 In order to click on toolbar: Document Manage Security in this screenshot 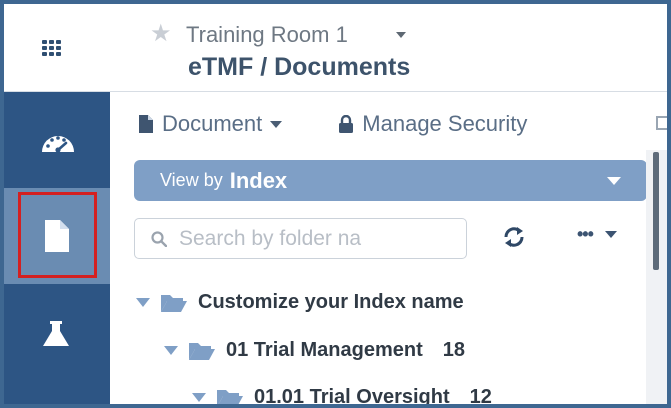, I will do `click(360, 124)`.